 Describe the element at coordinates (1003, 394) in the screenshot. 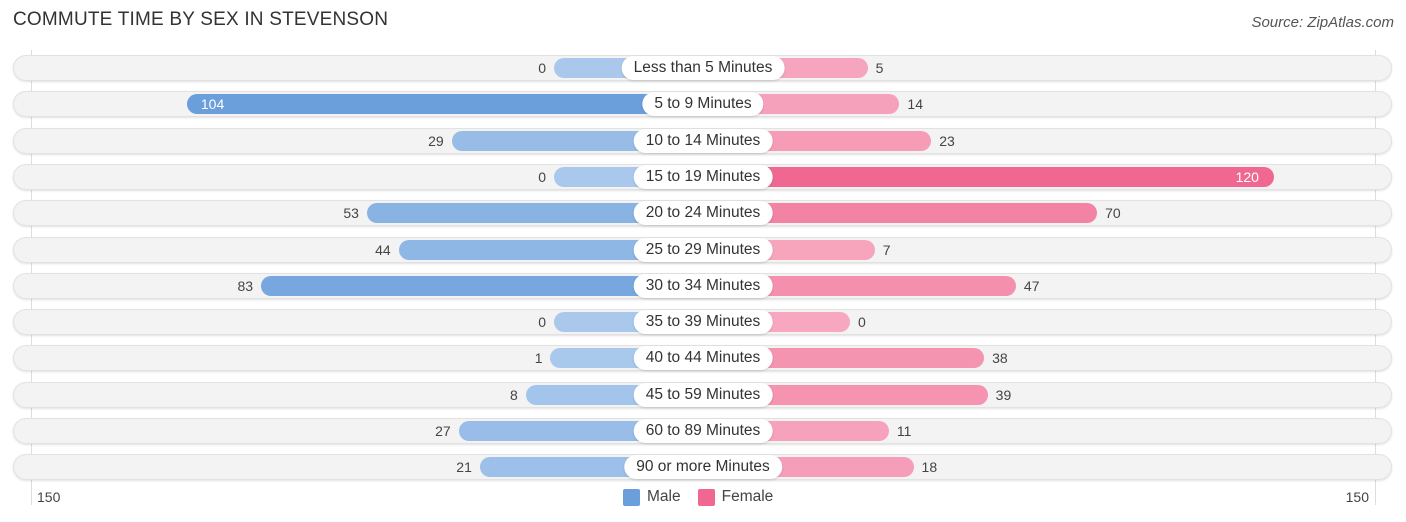

I see `value-label-female: 39` at that location.